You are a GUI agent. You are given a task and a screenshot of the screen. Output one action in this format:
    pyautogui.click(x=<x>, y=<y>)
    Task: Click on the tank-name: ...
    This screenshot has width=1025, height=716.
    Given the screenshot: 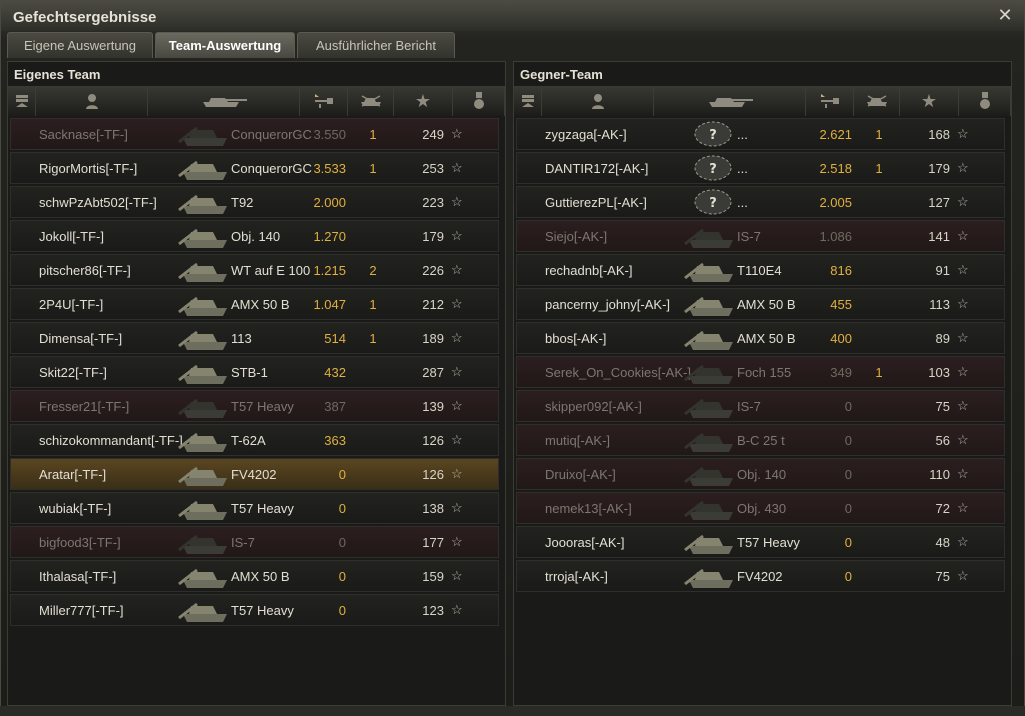 What is the action you would take?
    pyautogui.click(x=742, y=168)
    